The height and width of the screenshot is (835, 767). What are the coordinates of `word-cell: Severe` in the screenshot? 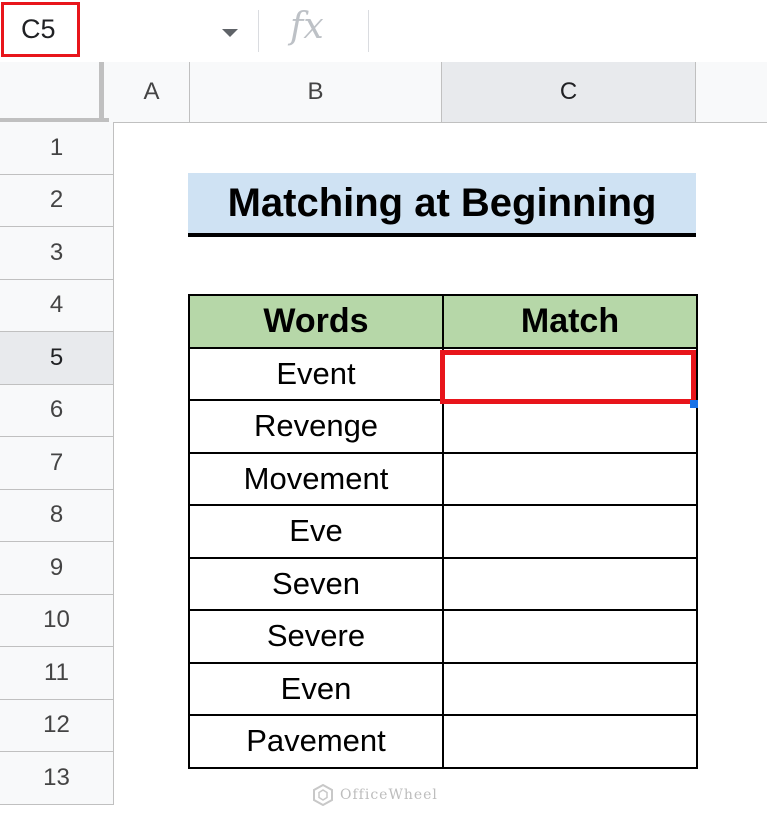 It's located at (316, 636).